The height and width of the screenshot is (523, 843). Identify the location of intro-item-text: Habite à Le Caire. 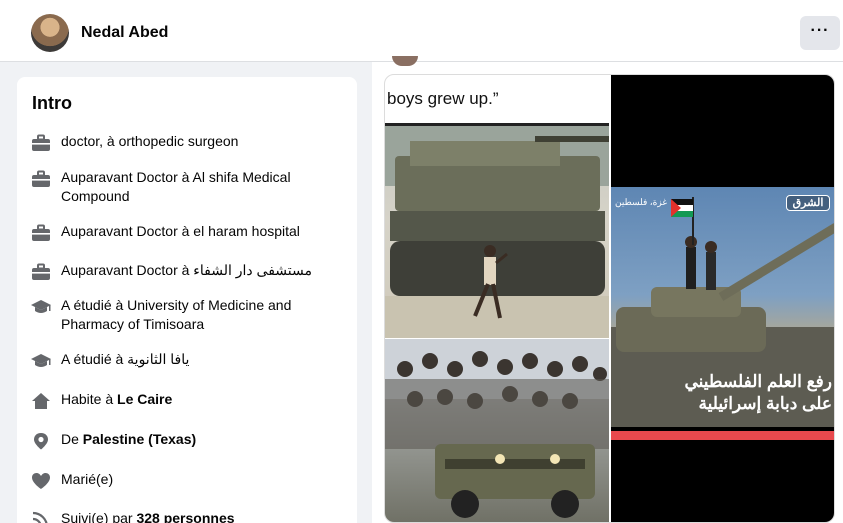
(117, 399).